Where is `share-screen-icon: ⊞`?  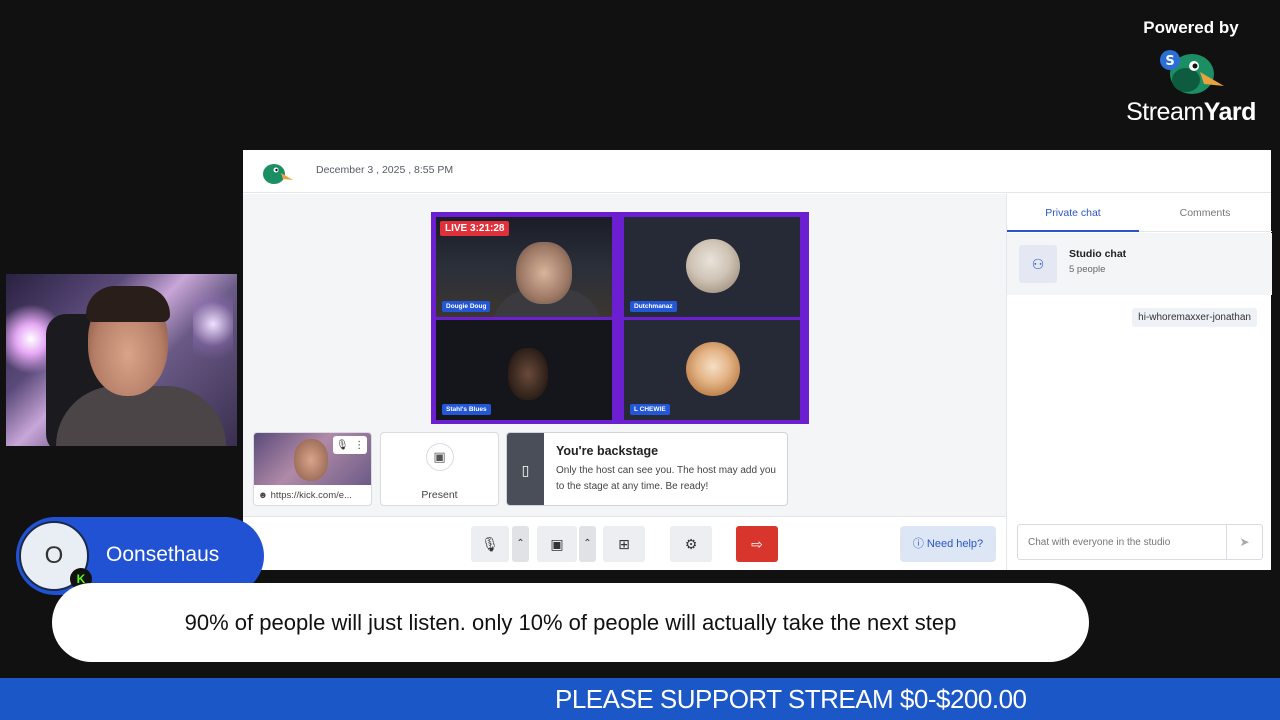
share-screen-icon: ⊞ is located at coordinates (624, 544).